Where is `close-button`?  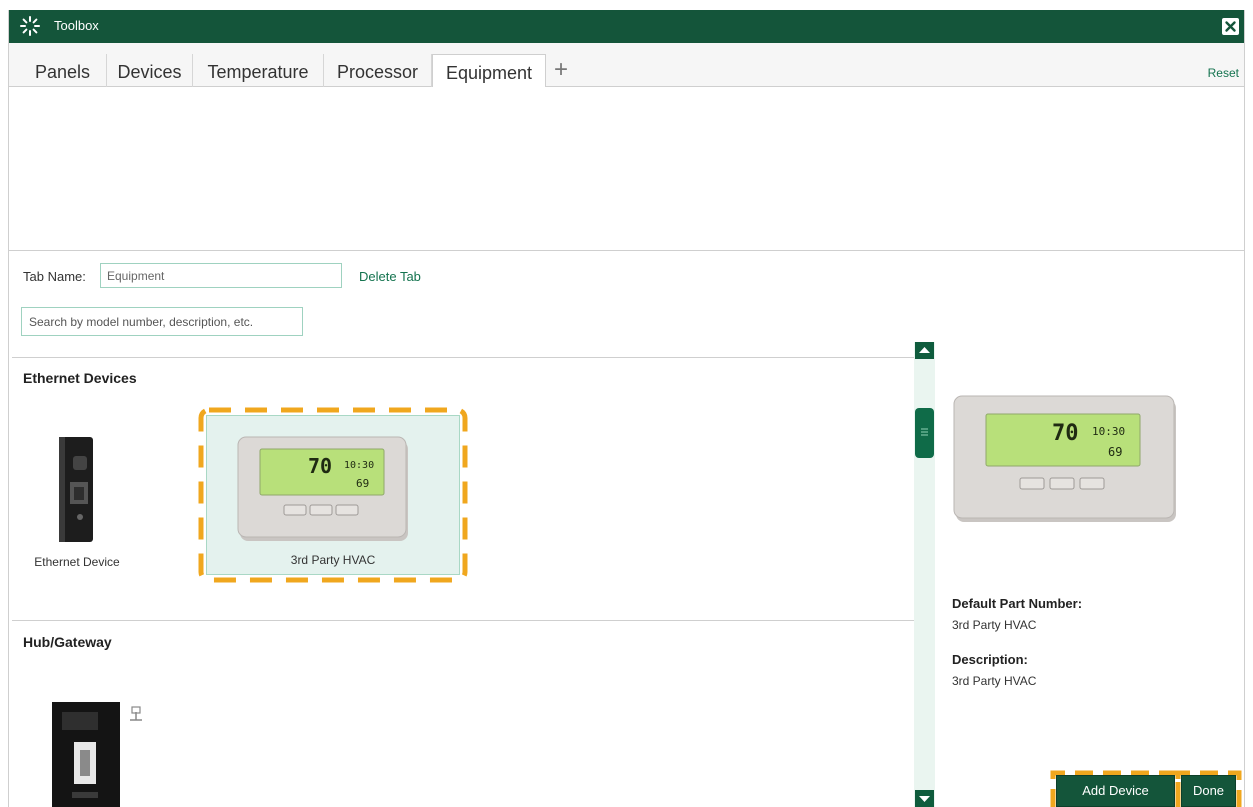 close-button is located at coordinates (1230, 26).